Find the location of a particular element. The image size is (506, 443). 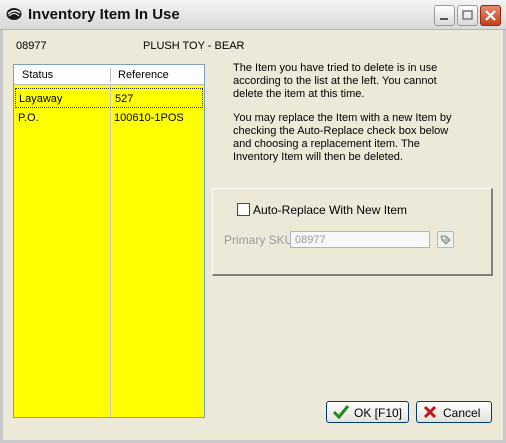

column-header-reference: Reference is located at coordinates (143, 75).